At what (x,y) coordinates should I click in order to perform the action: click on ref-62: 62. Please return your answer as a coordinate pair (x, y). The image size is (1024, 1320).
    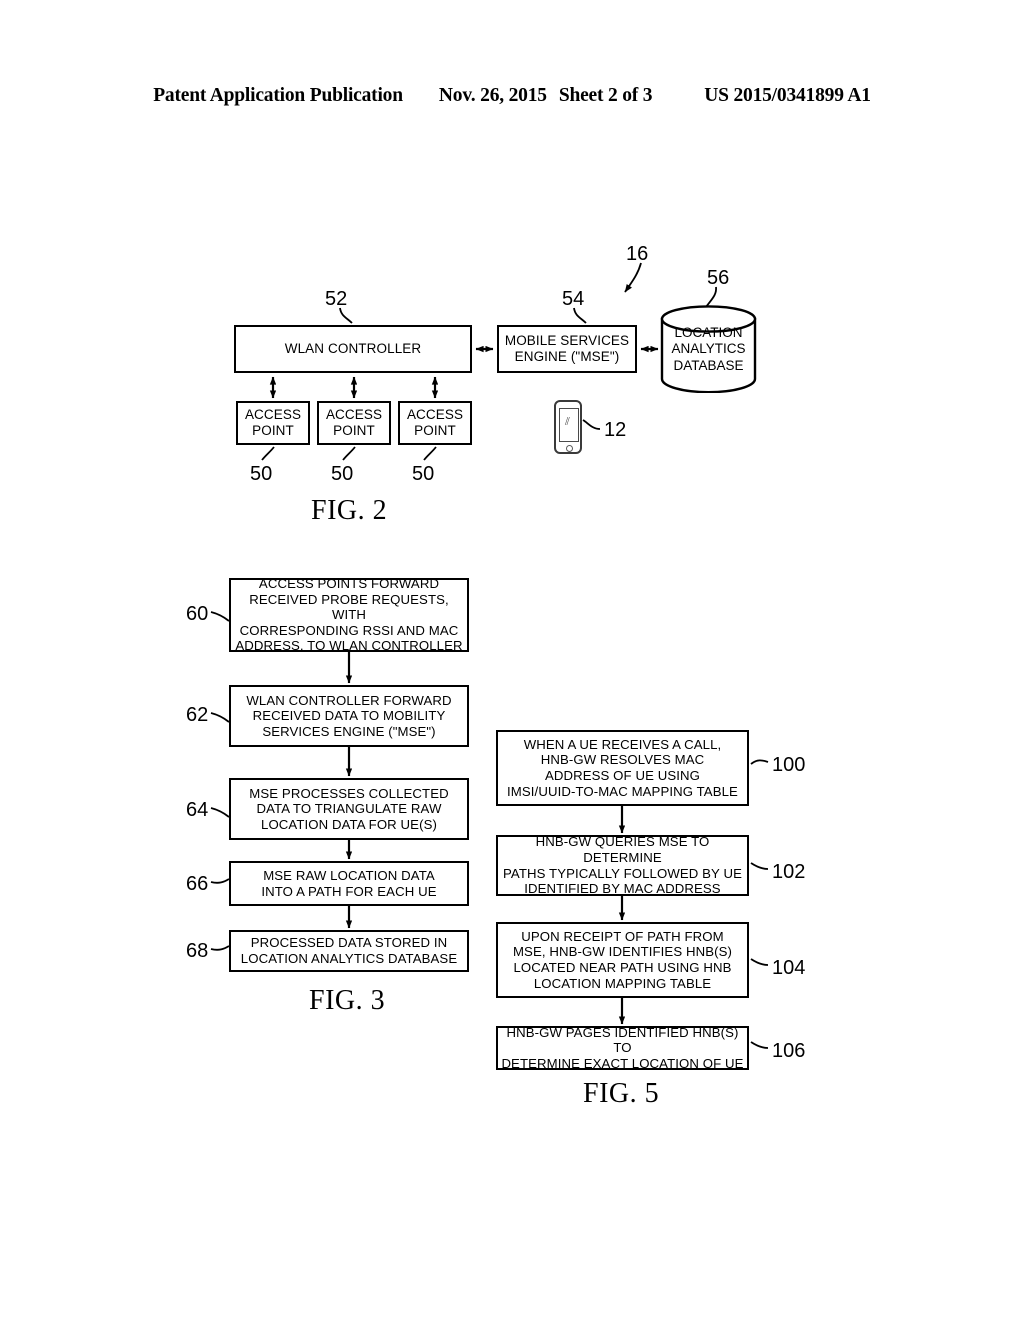
    Looking at the image, I should click on (197, 715).